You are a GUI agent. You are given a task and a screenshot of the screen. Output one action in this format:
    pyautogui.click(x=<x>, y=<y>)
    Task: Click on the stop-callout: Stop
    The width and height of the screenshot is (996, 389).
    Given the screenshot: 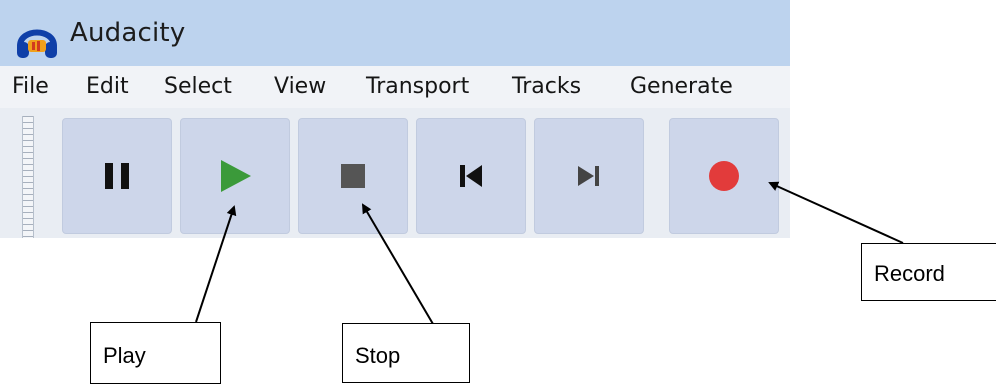 What is the action you would take?
    pyautogui.click(x=406, y=353)
    